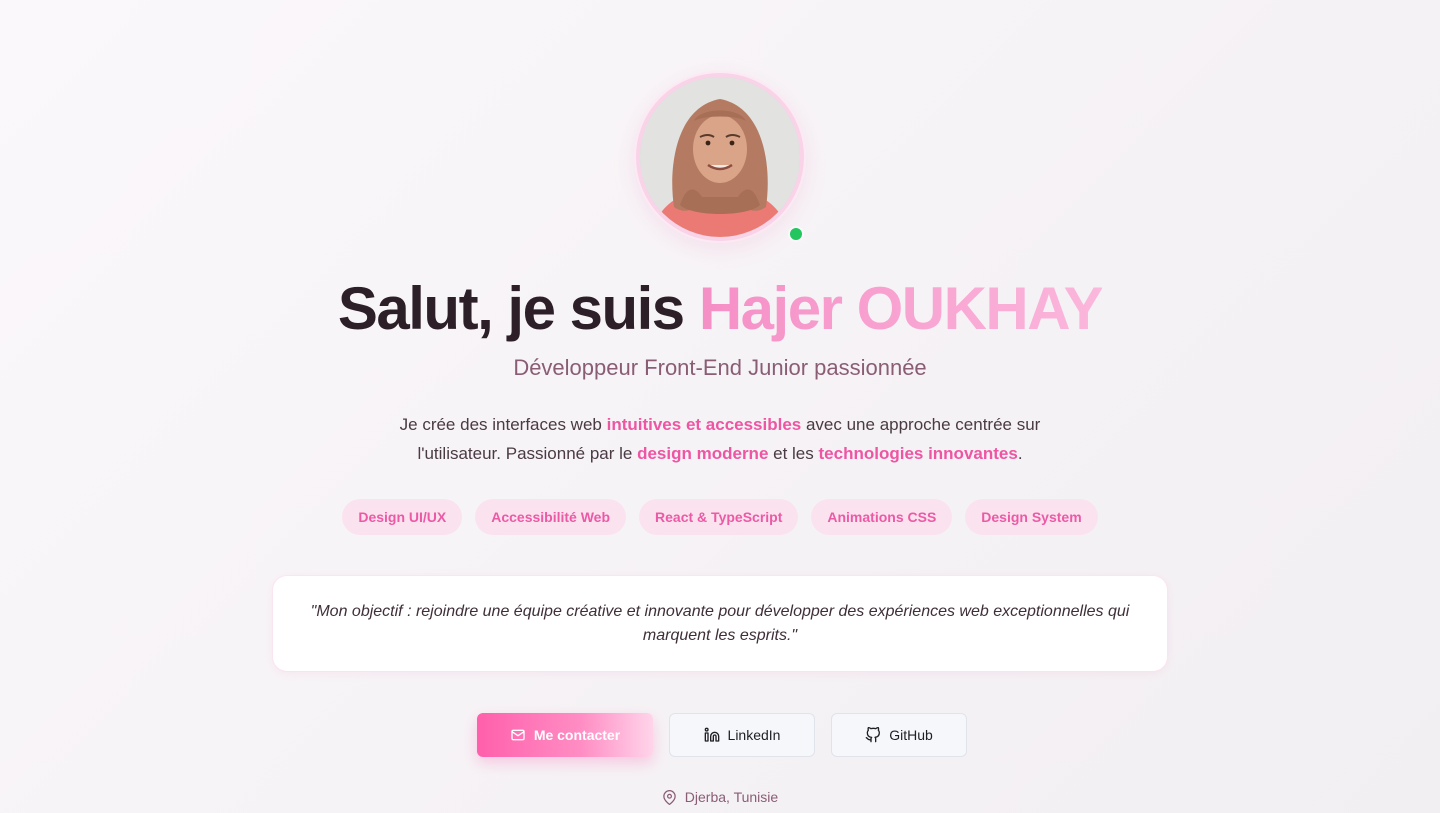 The width and height of the screenshot is (1440, 813). What do you see at coordinates (577, 735) in the screenshot?
I see `contact-button-label: Me contacter` at bounding box center [577, 735].